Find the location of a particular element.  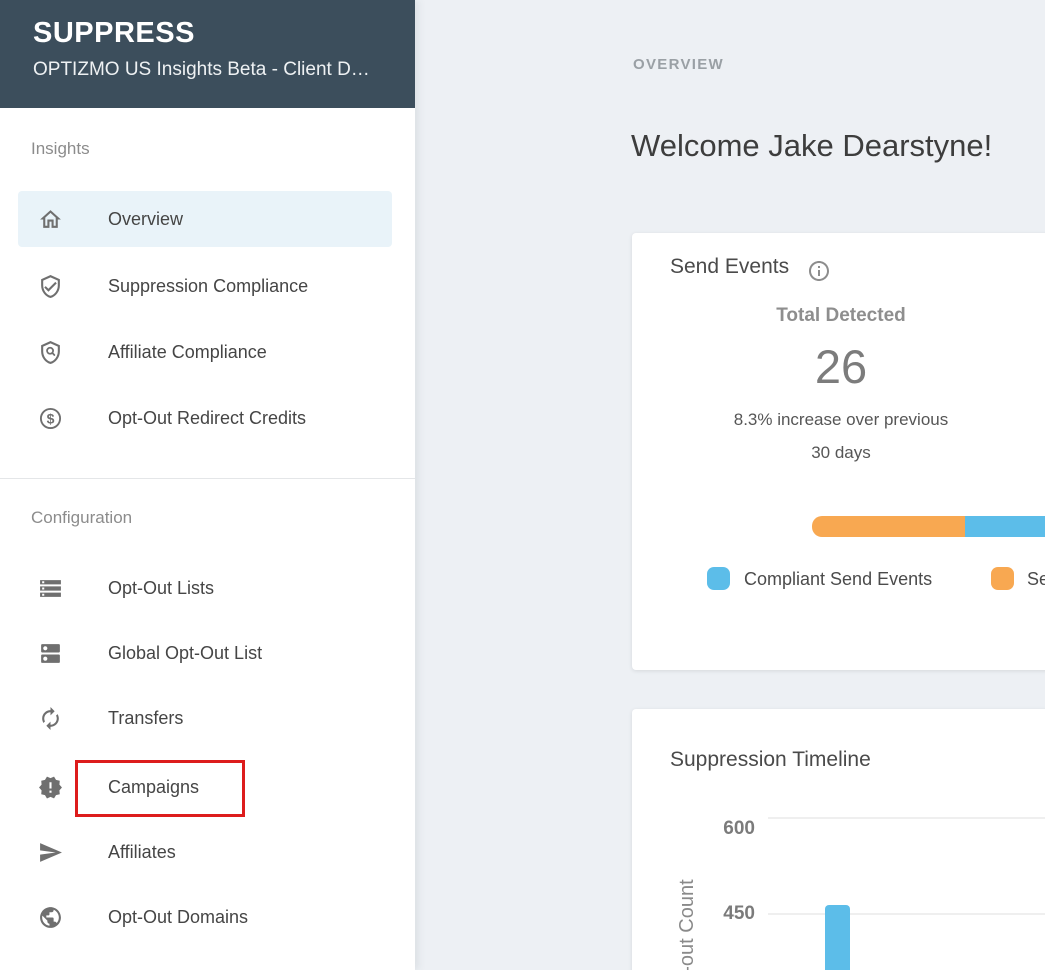

sidebar-item-affiliates: Affiliates is located at coordinates (205, 852).